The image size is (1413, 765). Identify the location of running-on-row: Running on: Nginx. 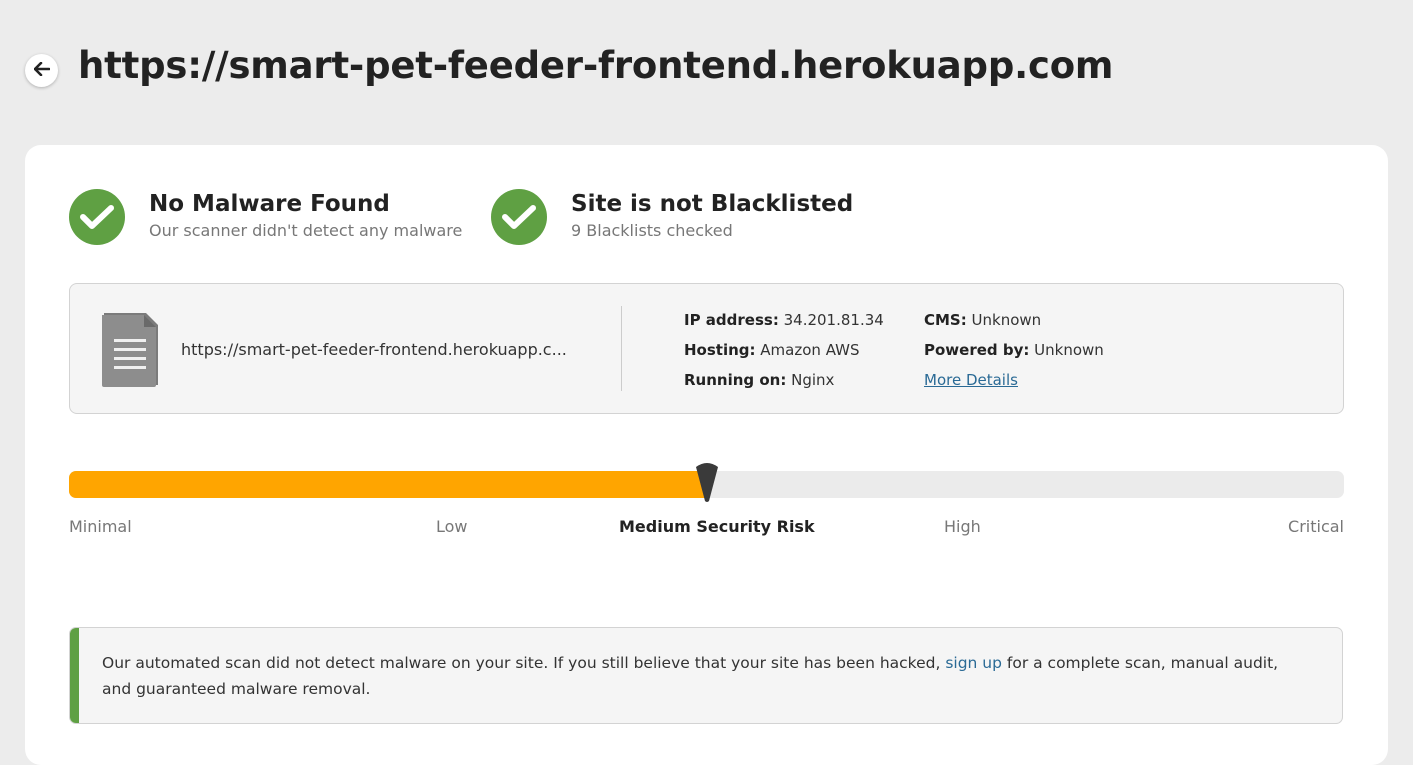
(784, 380).